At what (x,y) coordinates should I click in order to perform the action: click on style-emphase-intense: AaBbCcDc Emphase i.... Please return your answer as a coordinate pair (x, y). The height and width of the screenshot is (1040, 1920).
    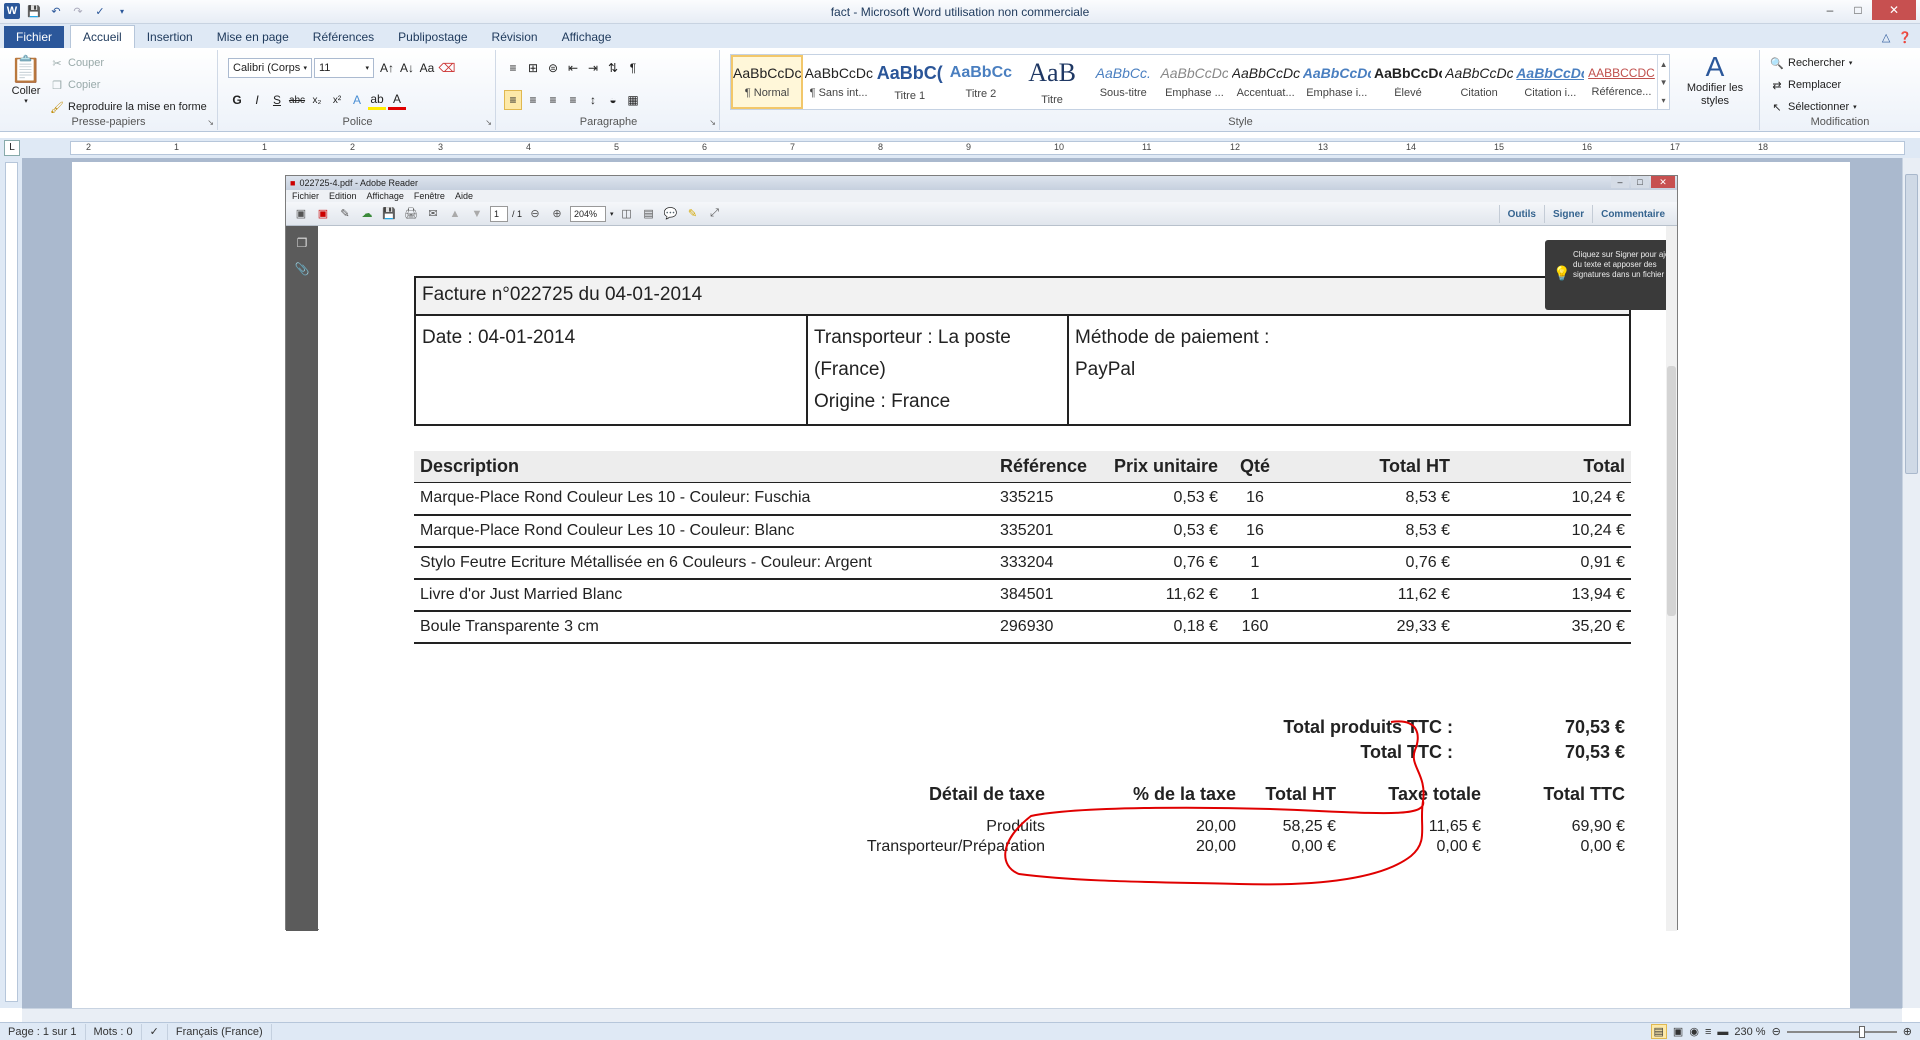
    Looking at the image, I should click on (1336, 82).